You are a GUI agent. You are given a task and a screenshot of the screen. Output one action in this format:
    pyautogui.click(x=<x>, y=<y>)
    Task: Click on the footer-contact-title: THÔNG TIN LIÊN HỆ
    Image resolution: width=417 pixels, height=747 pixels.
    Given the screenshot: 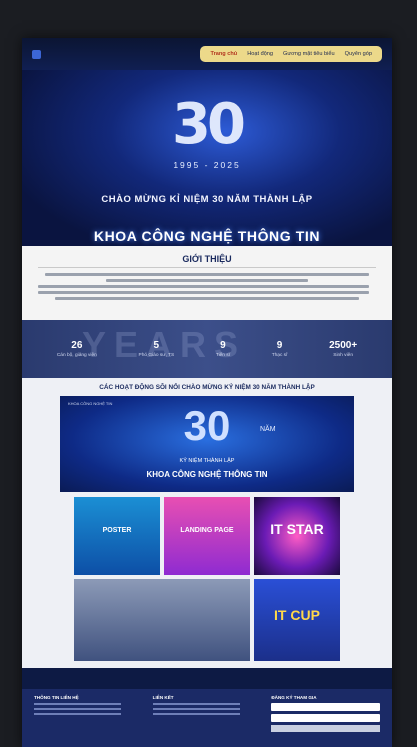 What is the action you would take?
    pyautogui.click(x=56, y=697)
    